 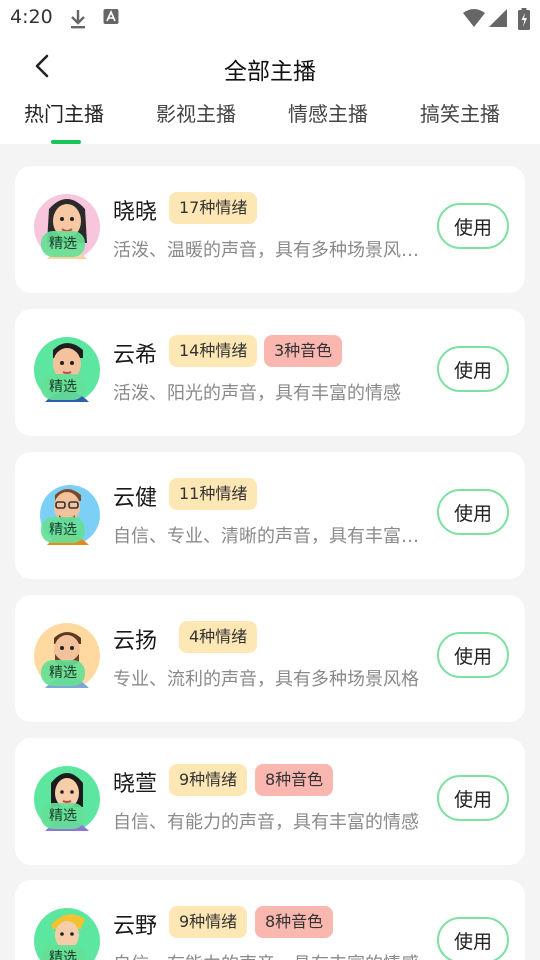 What do you see at coordinates (64, 112) in the screenshot?
I see `tab-hot-anchors: 热门主播` at bounding box center [64, 112].